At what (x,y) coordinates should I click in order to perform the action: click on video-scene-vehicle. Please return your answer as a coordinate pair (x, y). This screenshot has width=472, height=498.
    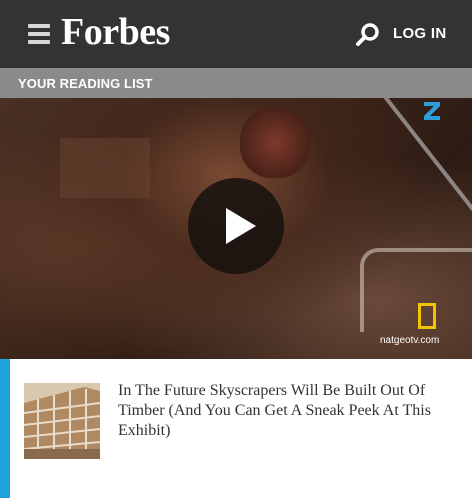
    Looking at the image, I should click on (416, 290).